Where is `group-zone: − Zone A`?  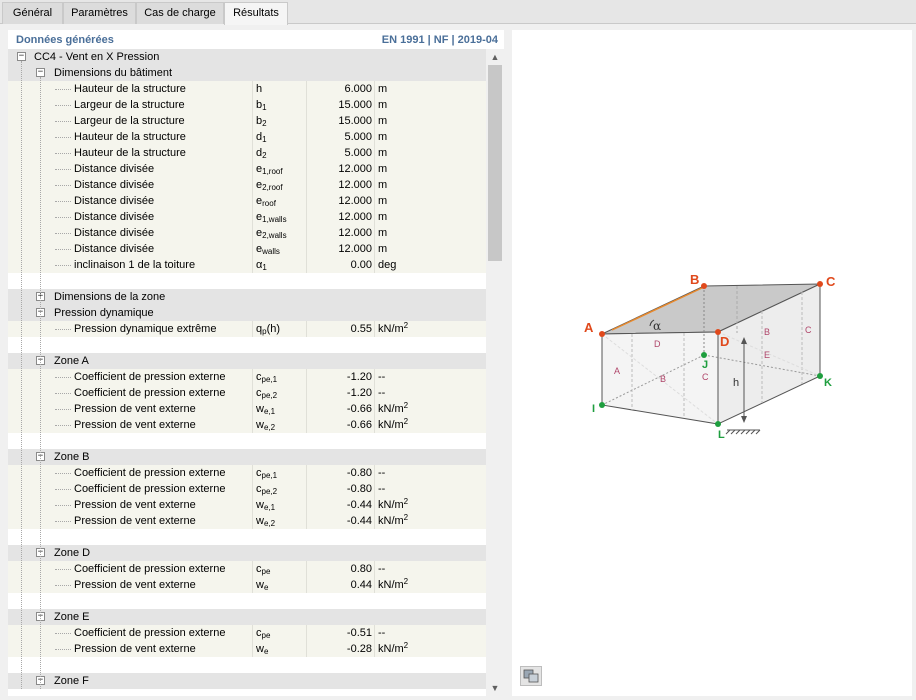 group-zone: − Zone A is located at coordinates (247, 361).